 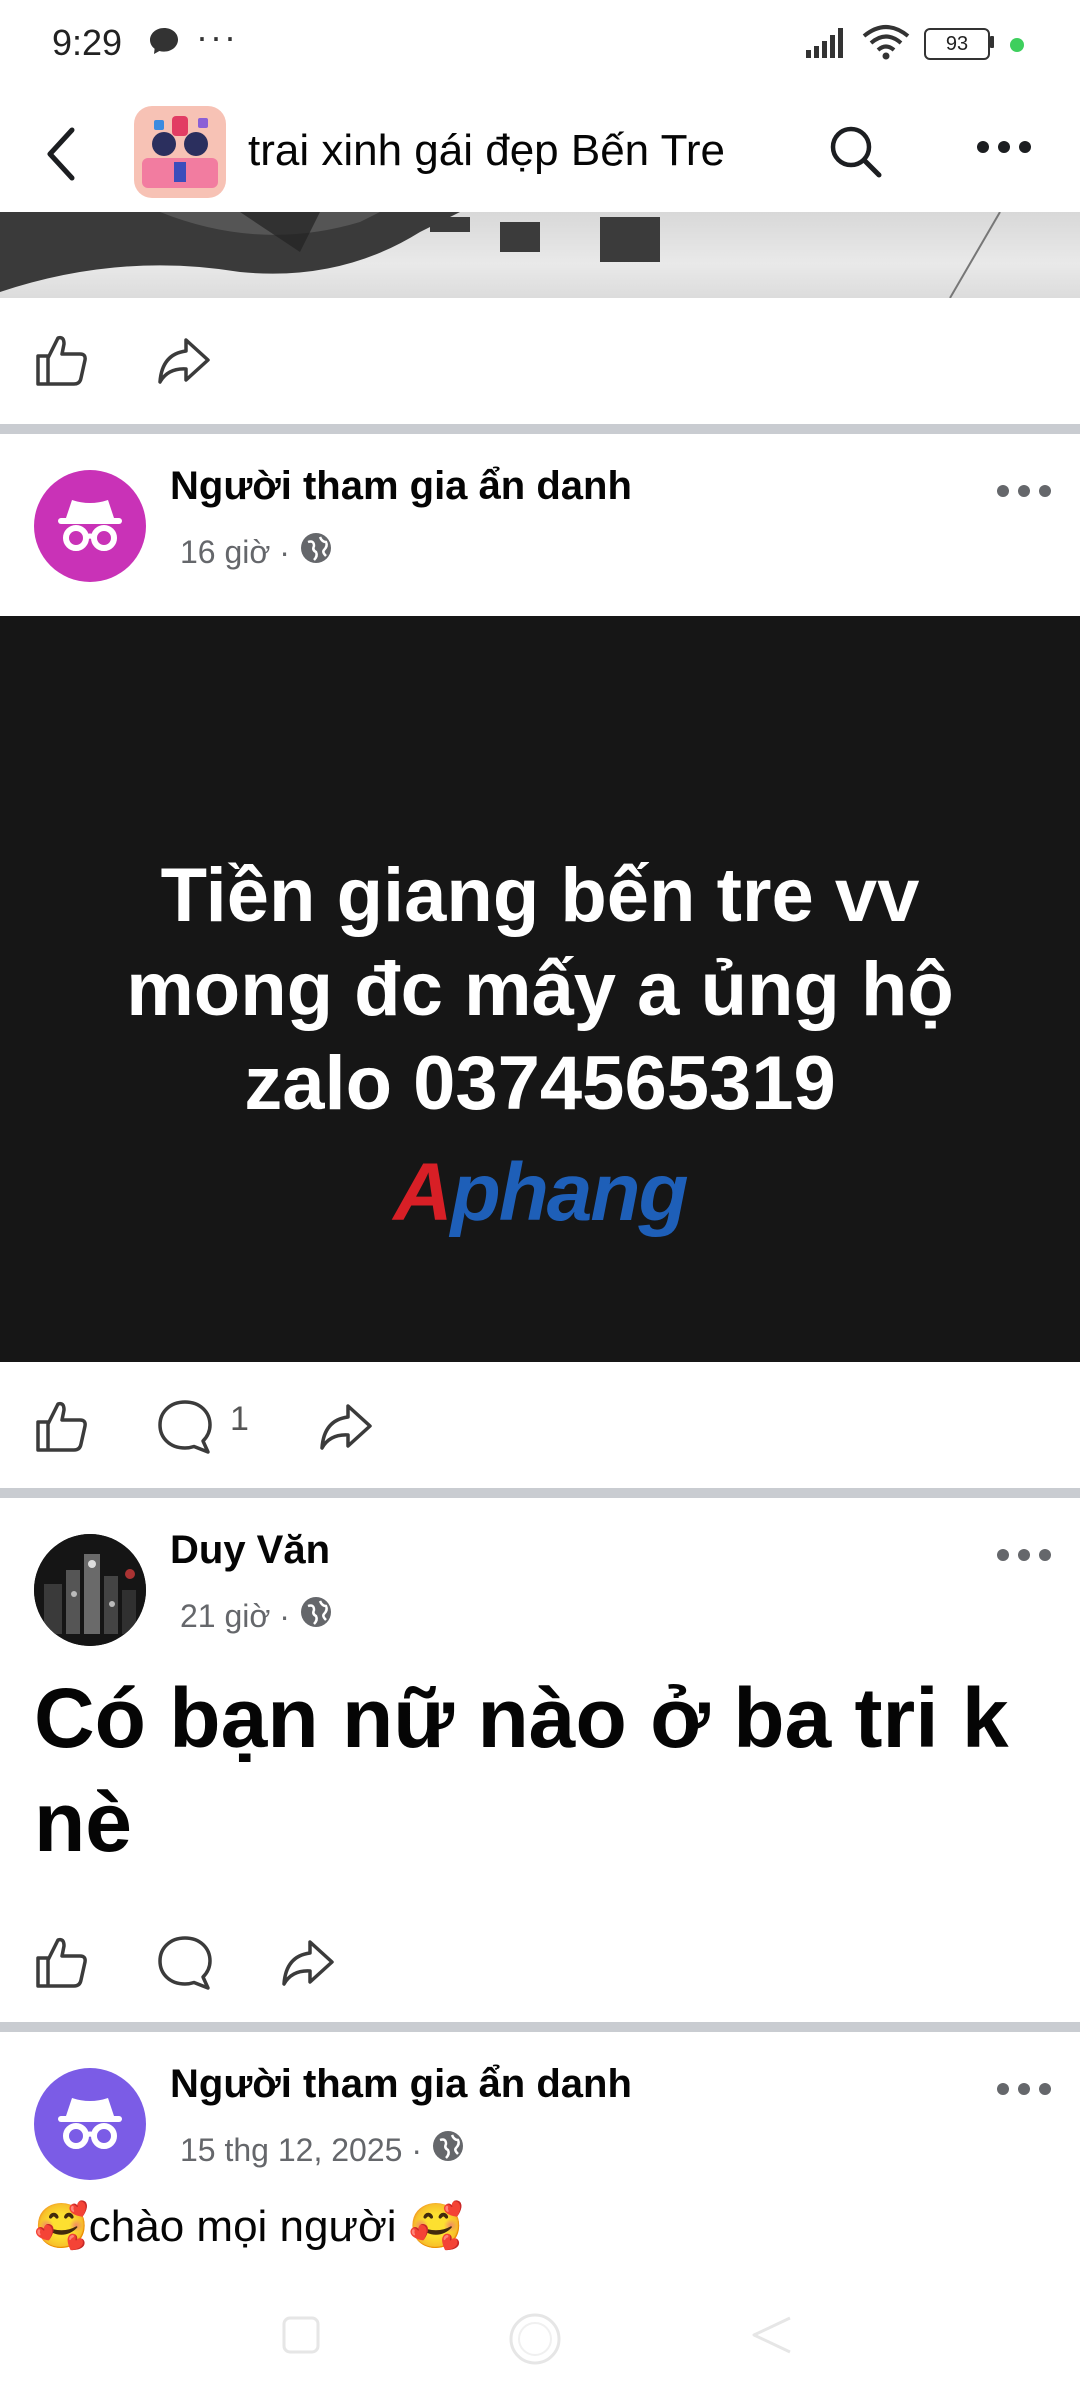 I want to click on comment-count: 1, so click(x=239, y=1419).